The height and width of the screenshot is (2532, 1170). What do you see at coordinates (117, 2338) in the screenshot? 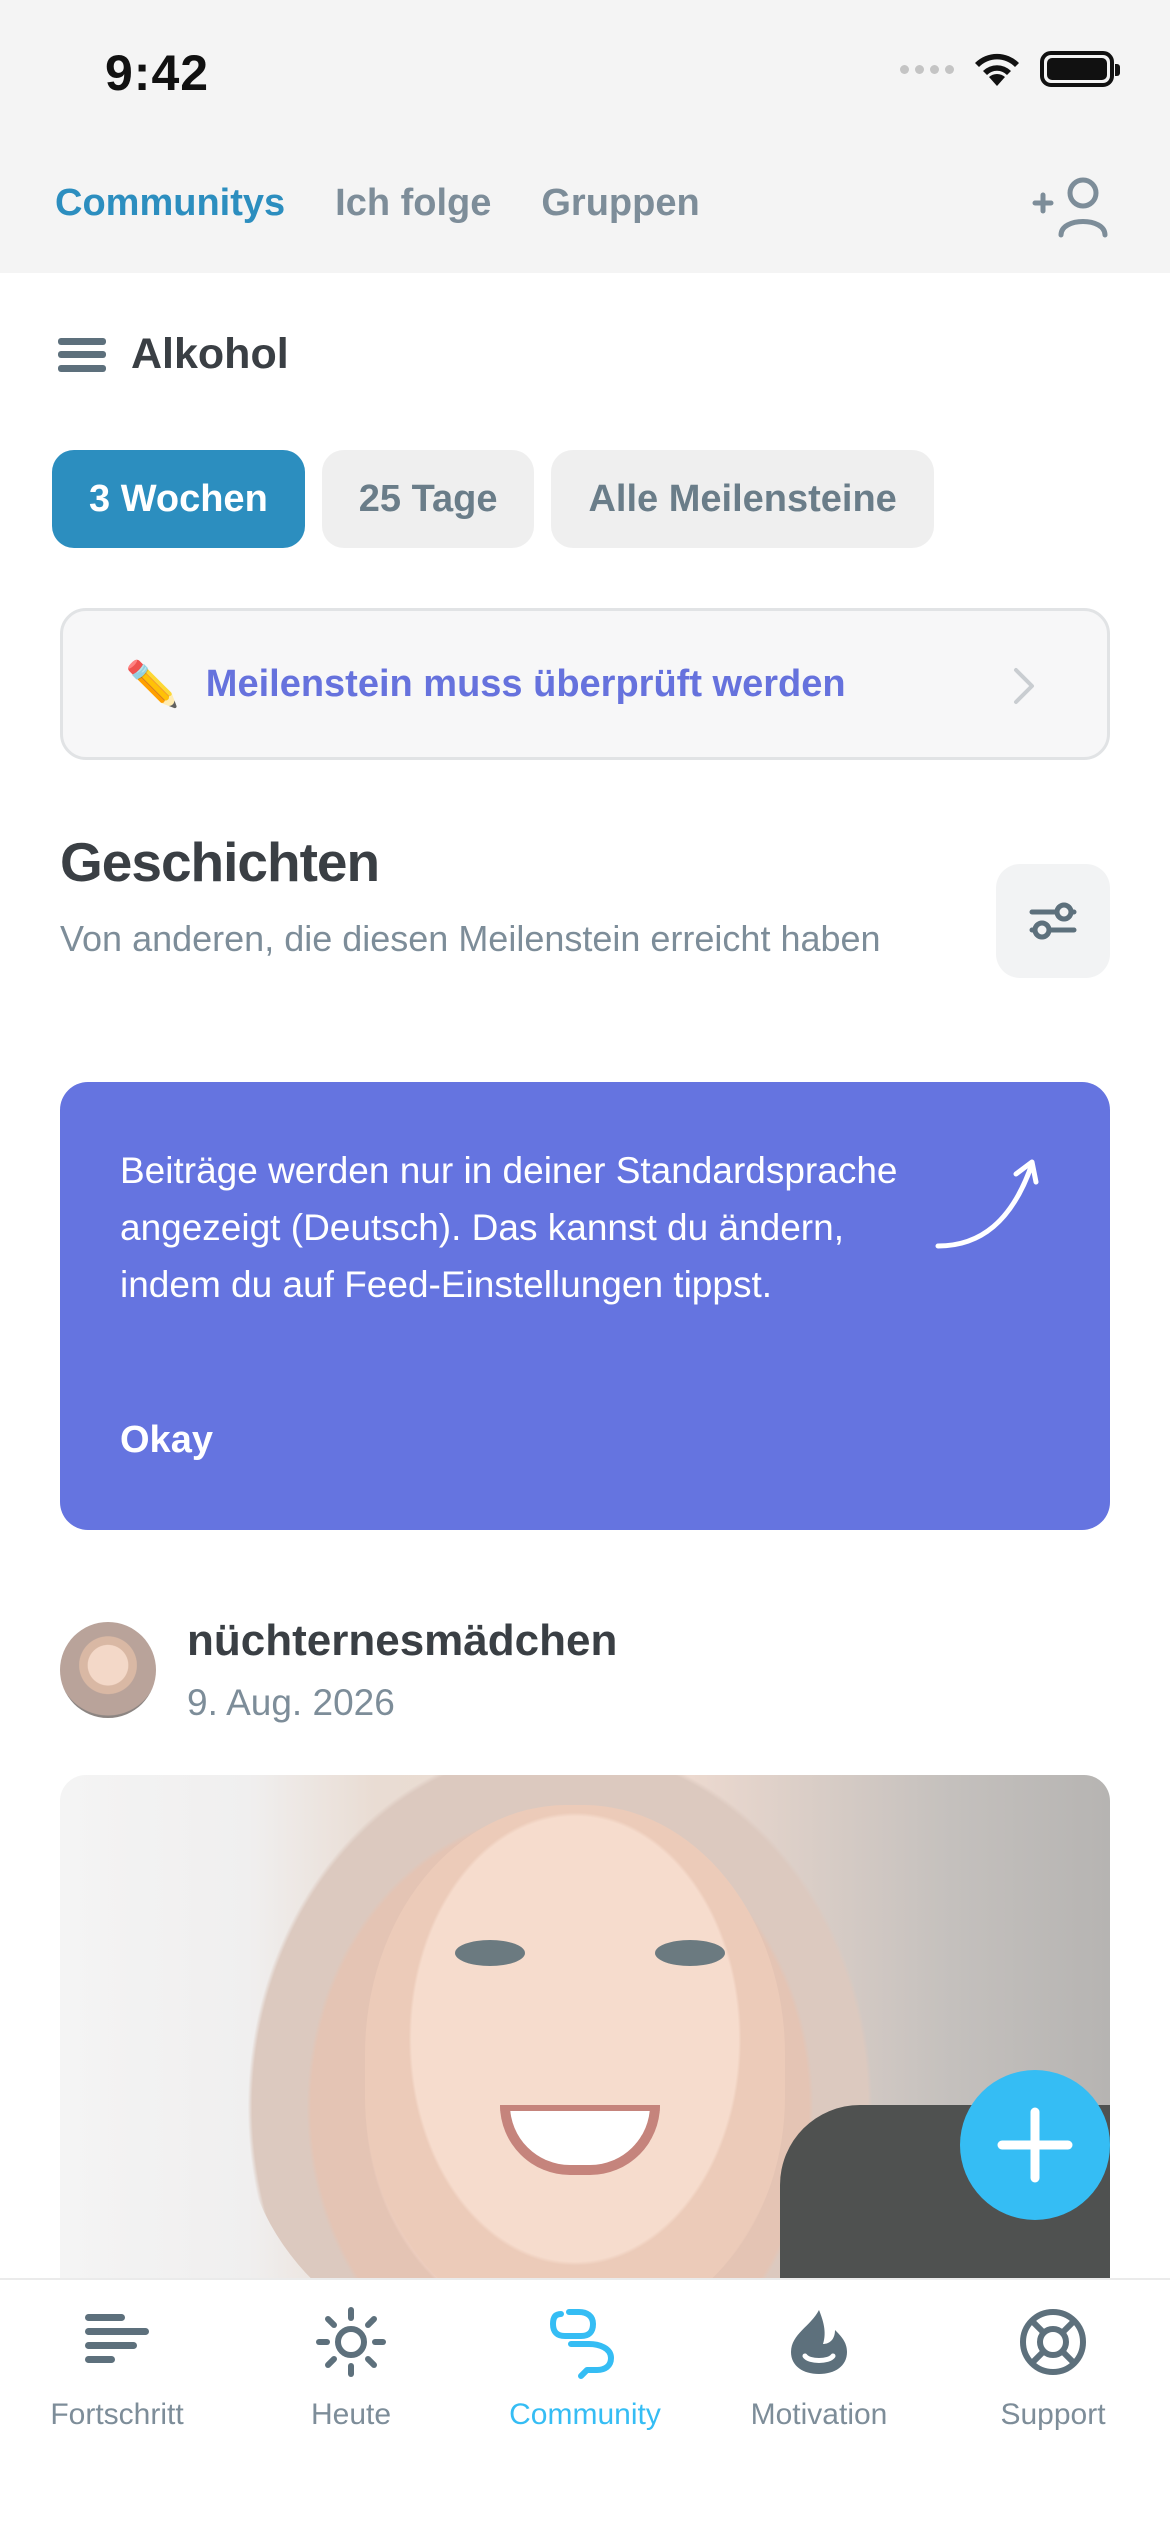
I see `progress-bars-icon` at bounding box center [117, 2338].